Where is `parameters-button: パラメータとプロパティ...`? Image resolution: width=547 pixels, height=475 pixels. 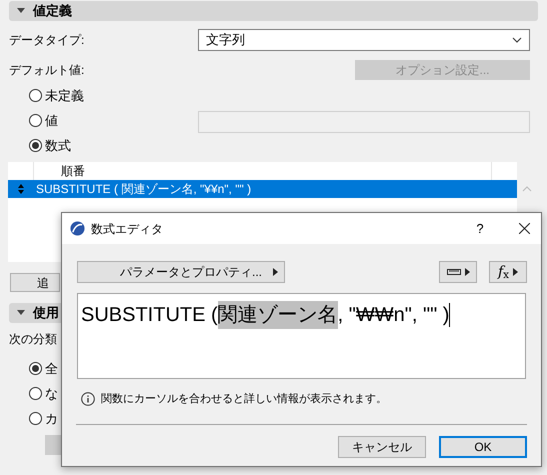 parameters-button: パラメータとプロパティ... is located at coordinates (181, 272).